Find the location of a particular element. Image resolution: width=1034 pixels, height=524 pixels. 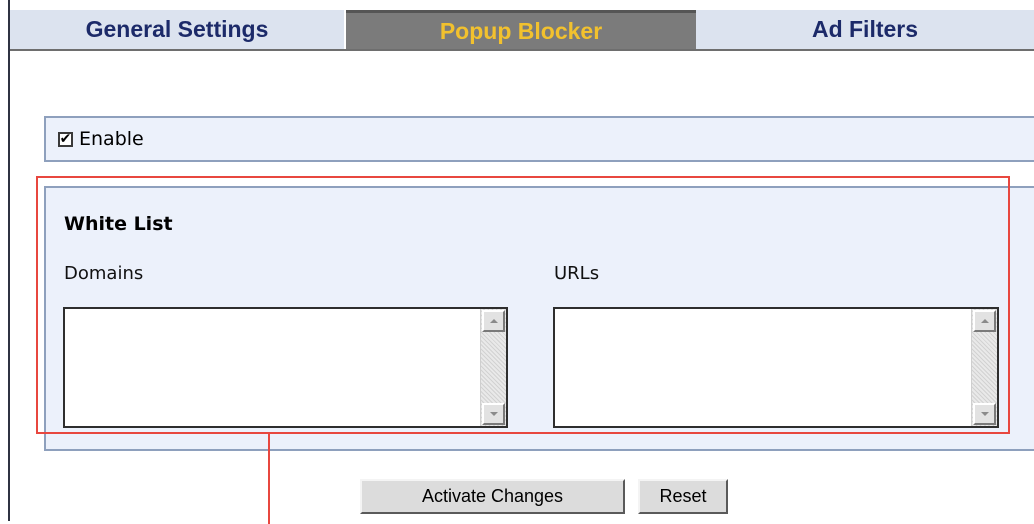

tab-general-settings: General Settings is located at coordinates (178, 29).